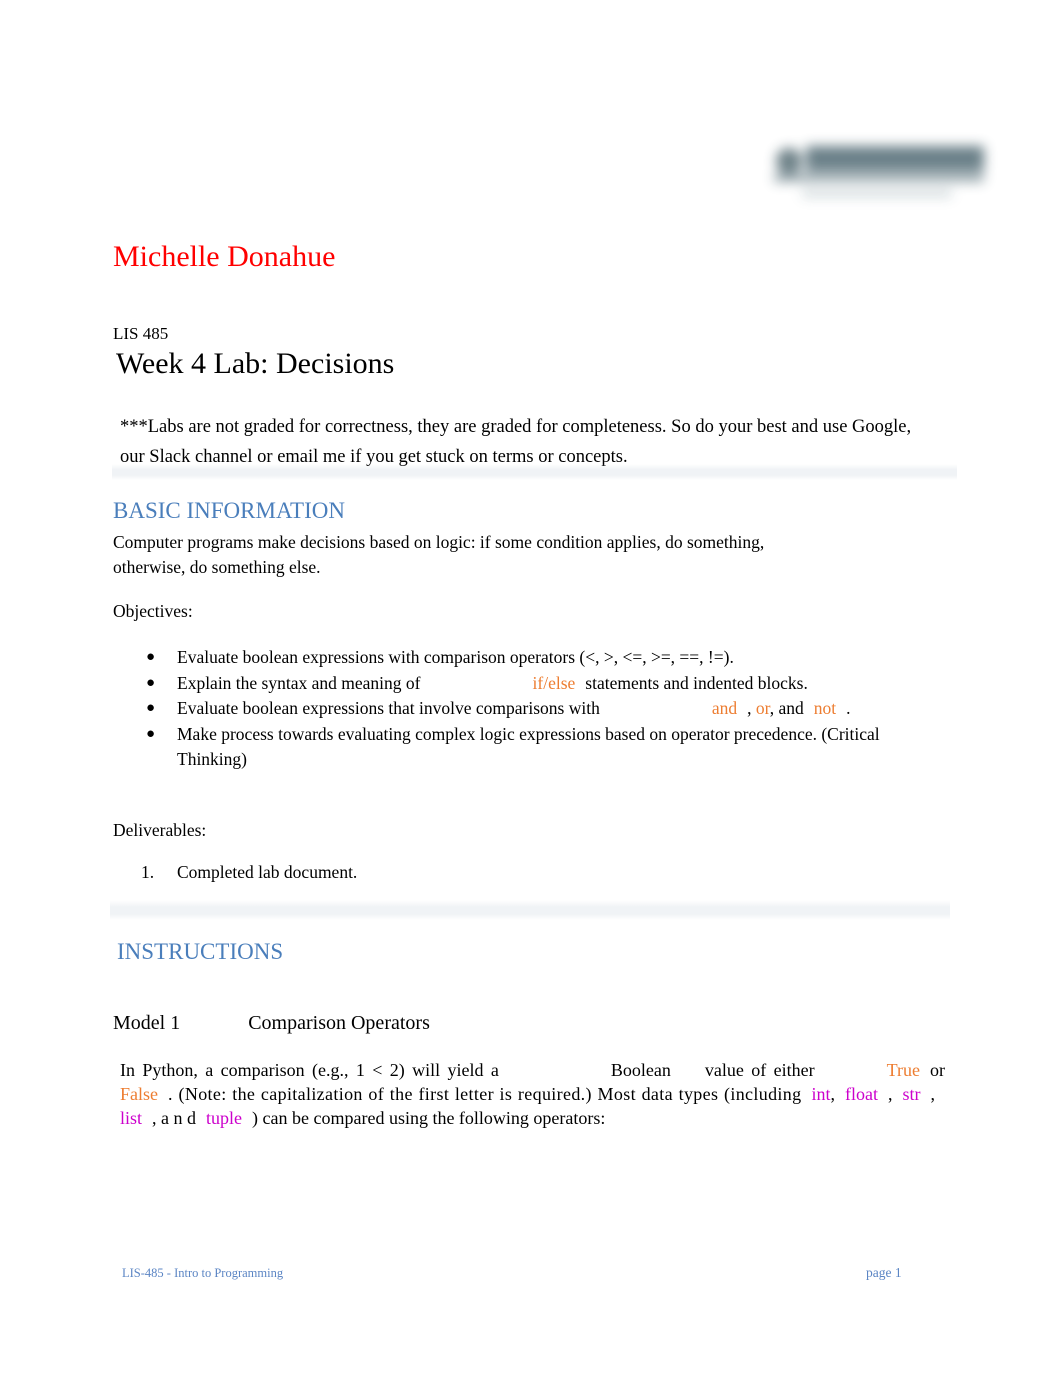 Image resolution: width=1062 pixels, height=1377 pixels. I want to click on section-heading-basic-information: BASIC INFORMATION, so click(229, 510).